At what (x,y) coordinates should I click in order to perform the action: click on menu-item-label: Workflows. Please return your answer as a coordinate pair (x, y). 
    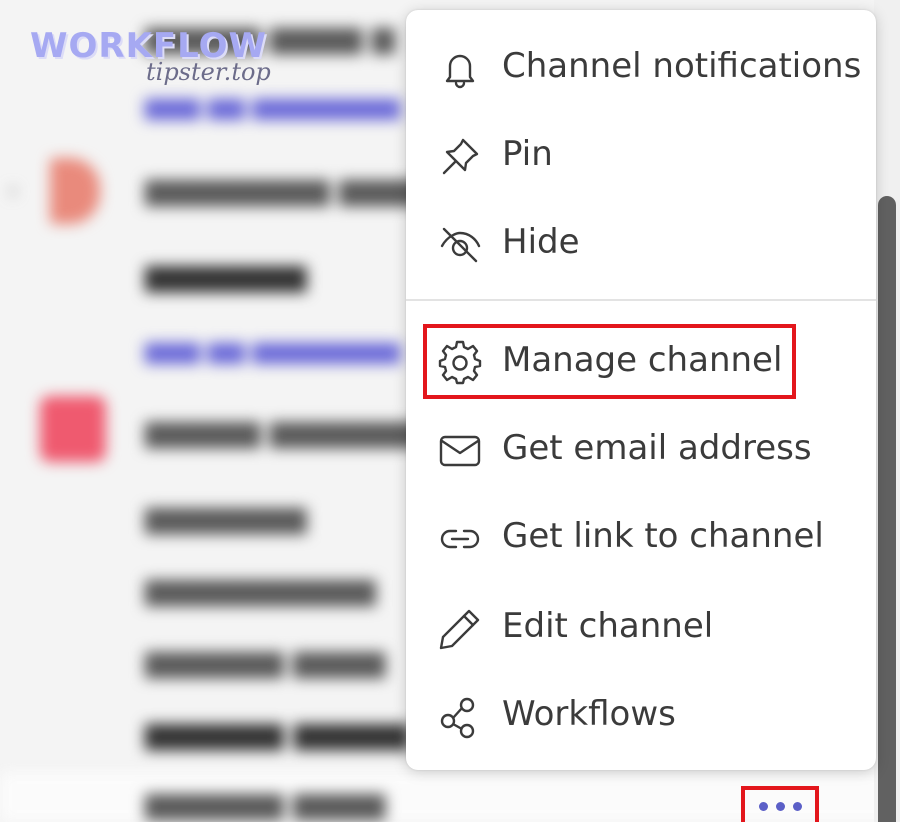
    Looking at the image, I should click on (589, 714).